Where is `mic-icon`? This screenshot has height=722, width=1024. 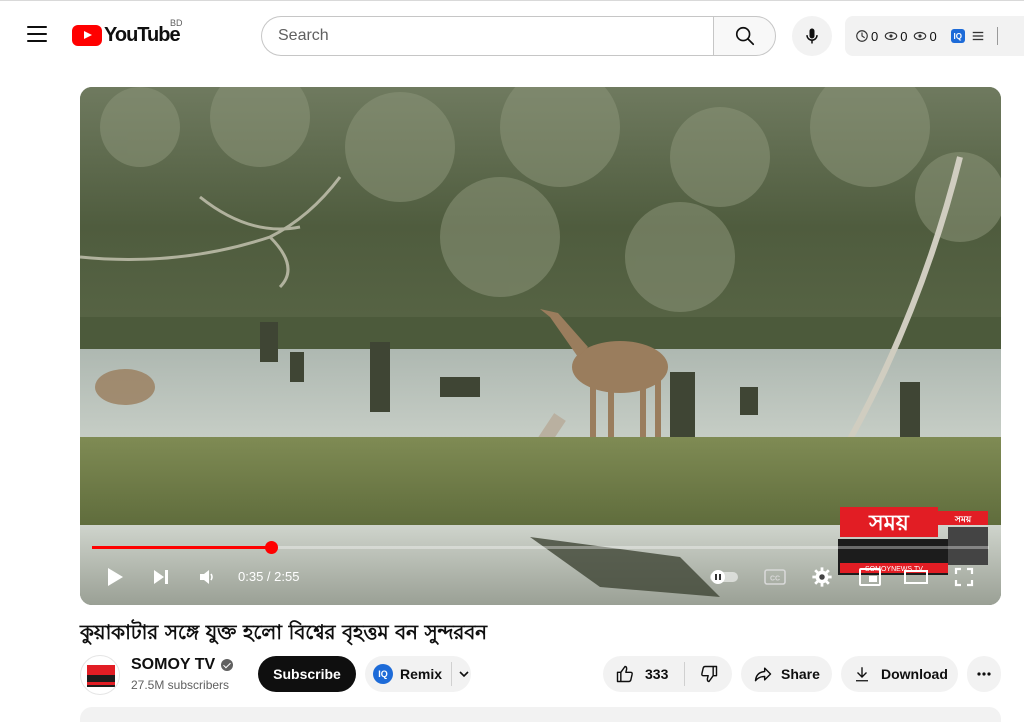
mic-icon is located at coordinates (812, 36).